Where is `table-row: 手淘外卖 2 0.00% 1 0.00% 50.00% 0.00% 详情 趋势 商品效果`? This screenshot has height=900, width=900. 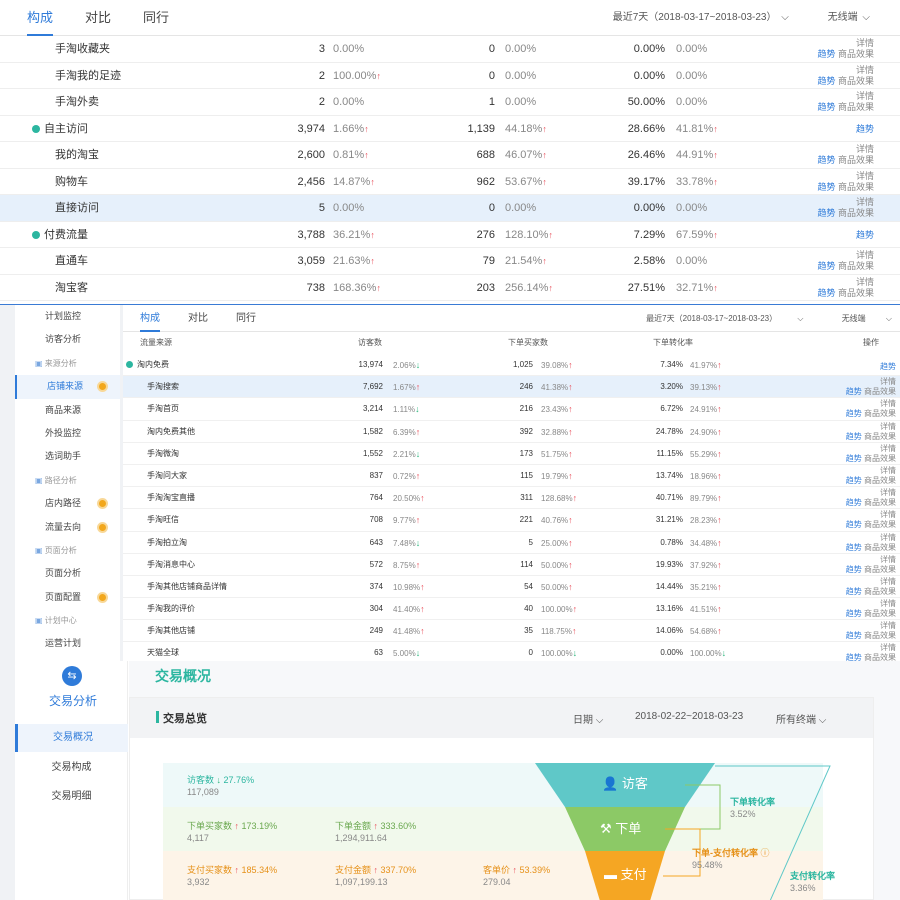 table-row: 手淘外卖 2 0.00% 1 0.00% 50.00% 0.00% 详情 趋势 商品效果 is located at coordinates (450, 102).